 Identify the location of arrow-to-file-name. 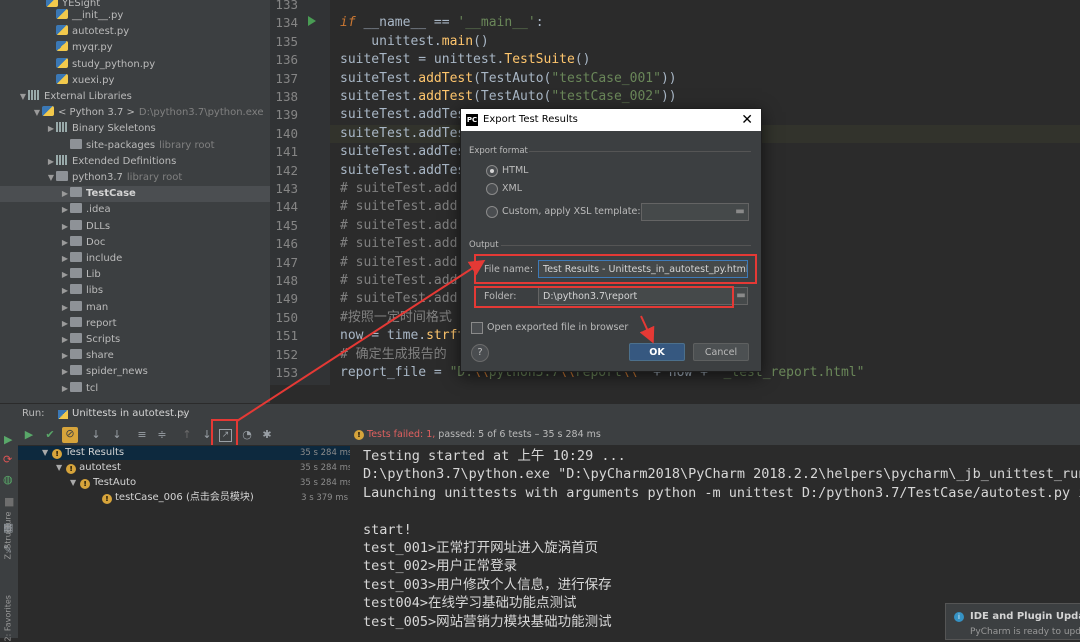
(361, 340).